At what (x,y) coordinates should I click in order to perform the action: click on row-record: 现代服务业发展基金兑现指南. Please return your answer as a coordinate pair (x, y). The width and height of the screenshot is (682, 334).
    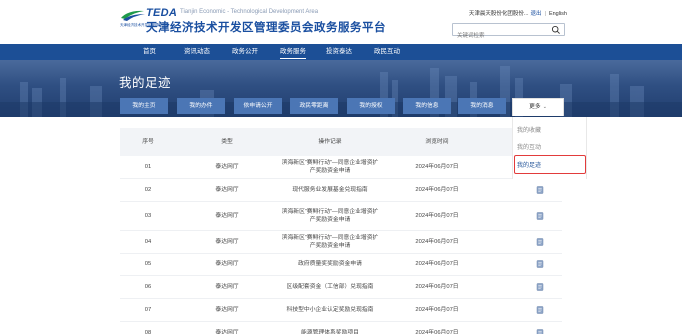
    Looking at the image, I should click on (330, 190).